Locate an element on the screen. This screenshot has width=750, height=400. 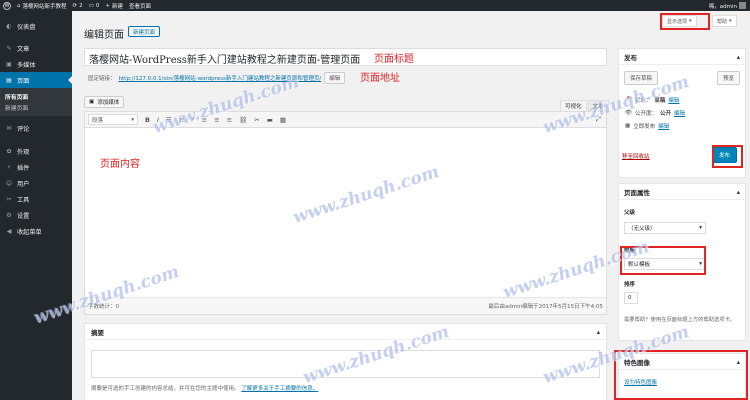
schedule-edit-link: 编辑 is located at coordinates (663, 126).